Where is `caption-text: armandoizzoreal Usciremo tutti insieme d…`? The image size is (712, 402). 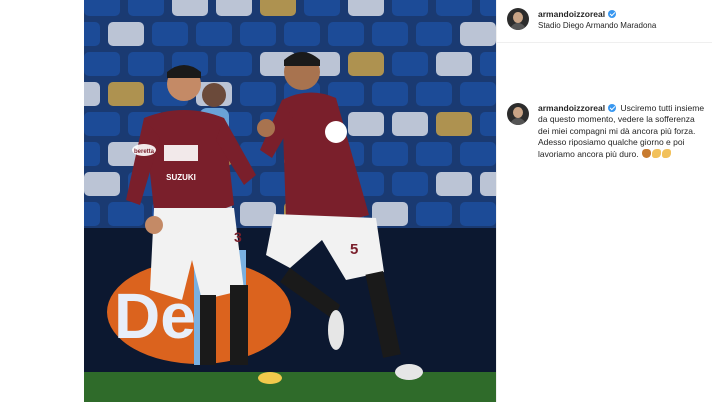
caption-text: armandoizzoreal Usciremo tutti insieme d… is located at coordinates (623, 131).